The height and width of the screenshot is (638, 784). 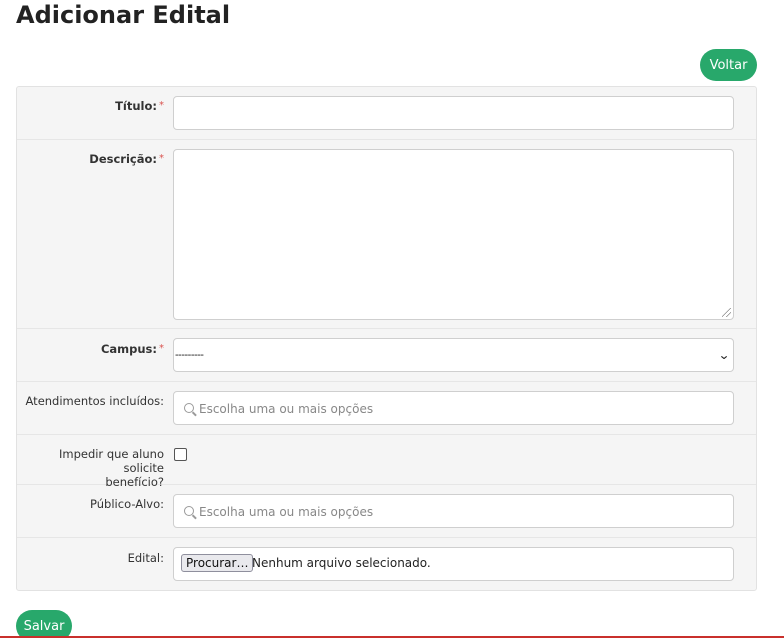 What do you see at coordinates (145, 558) in the screenshot?
I see `edital-label: Edital:` at bounding box center [145, 558].